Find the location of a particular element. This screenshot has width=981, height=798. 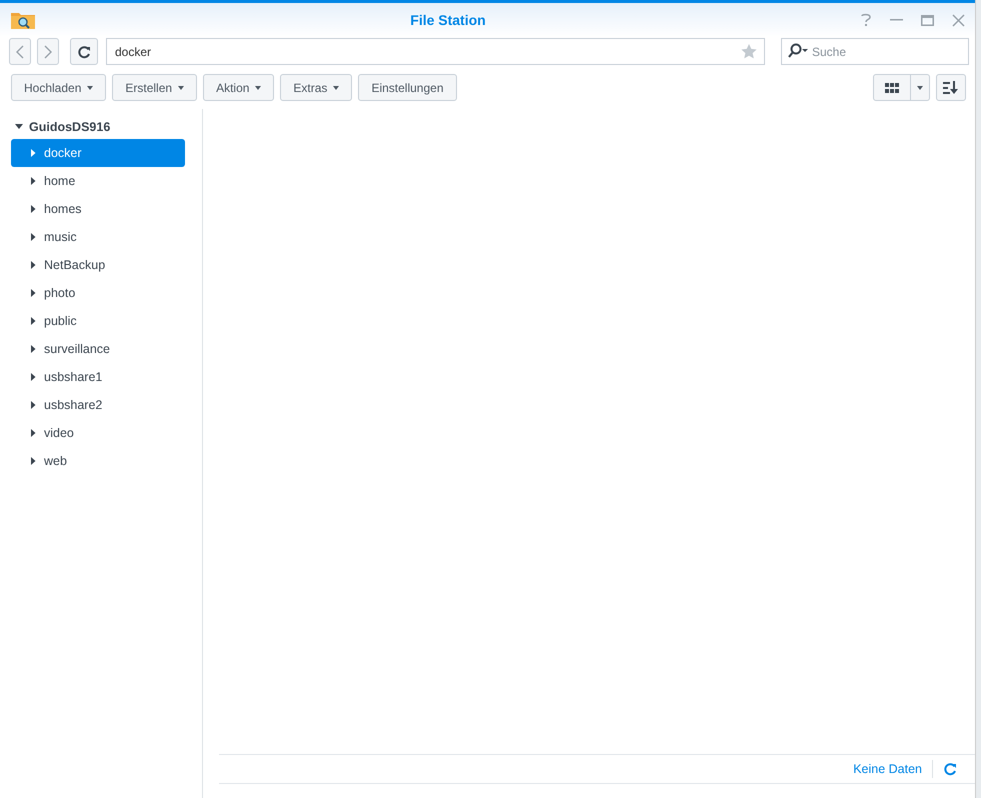

search-field: Suche is located at coordinates (875, 51).